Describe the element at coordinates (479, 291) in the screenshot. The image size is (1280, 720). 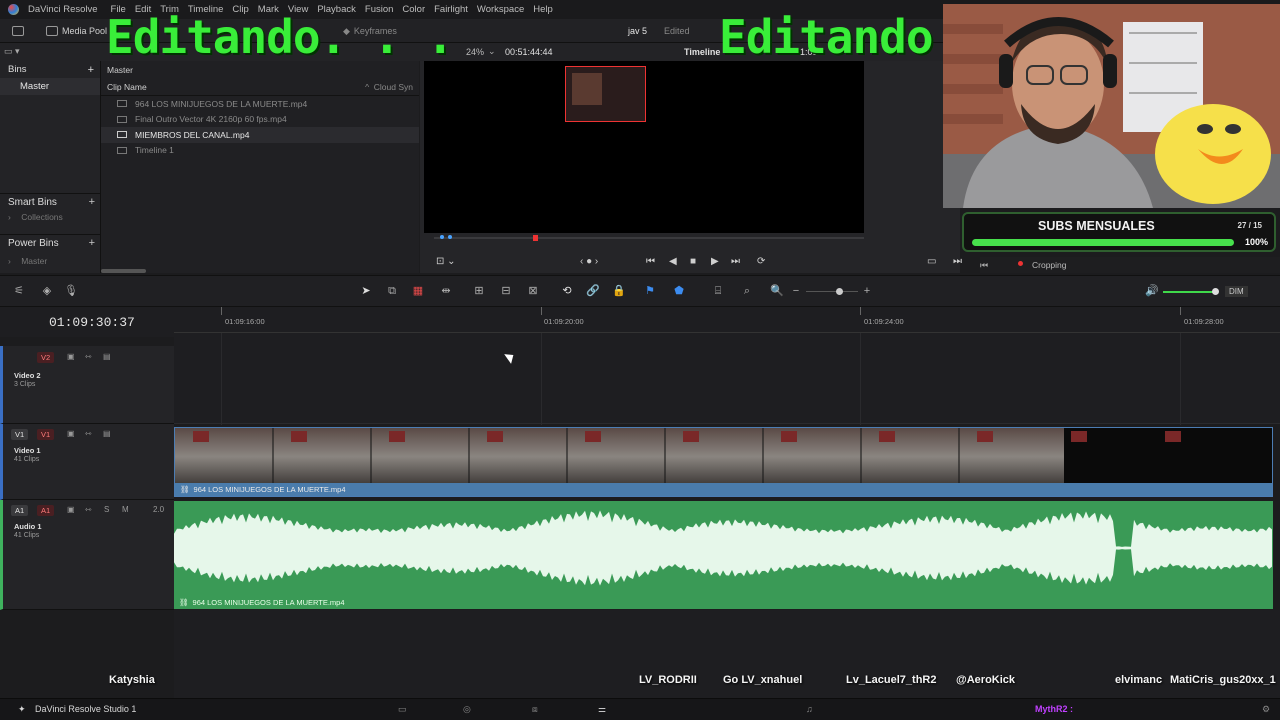
I see `insert-clip-icon: ⊞` at that location.